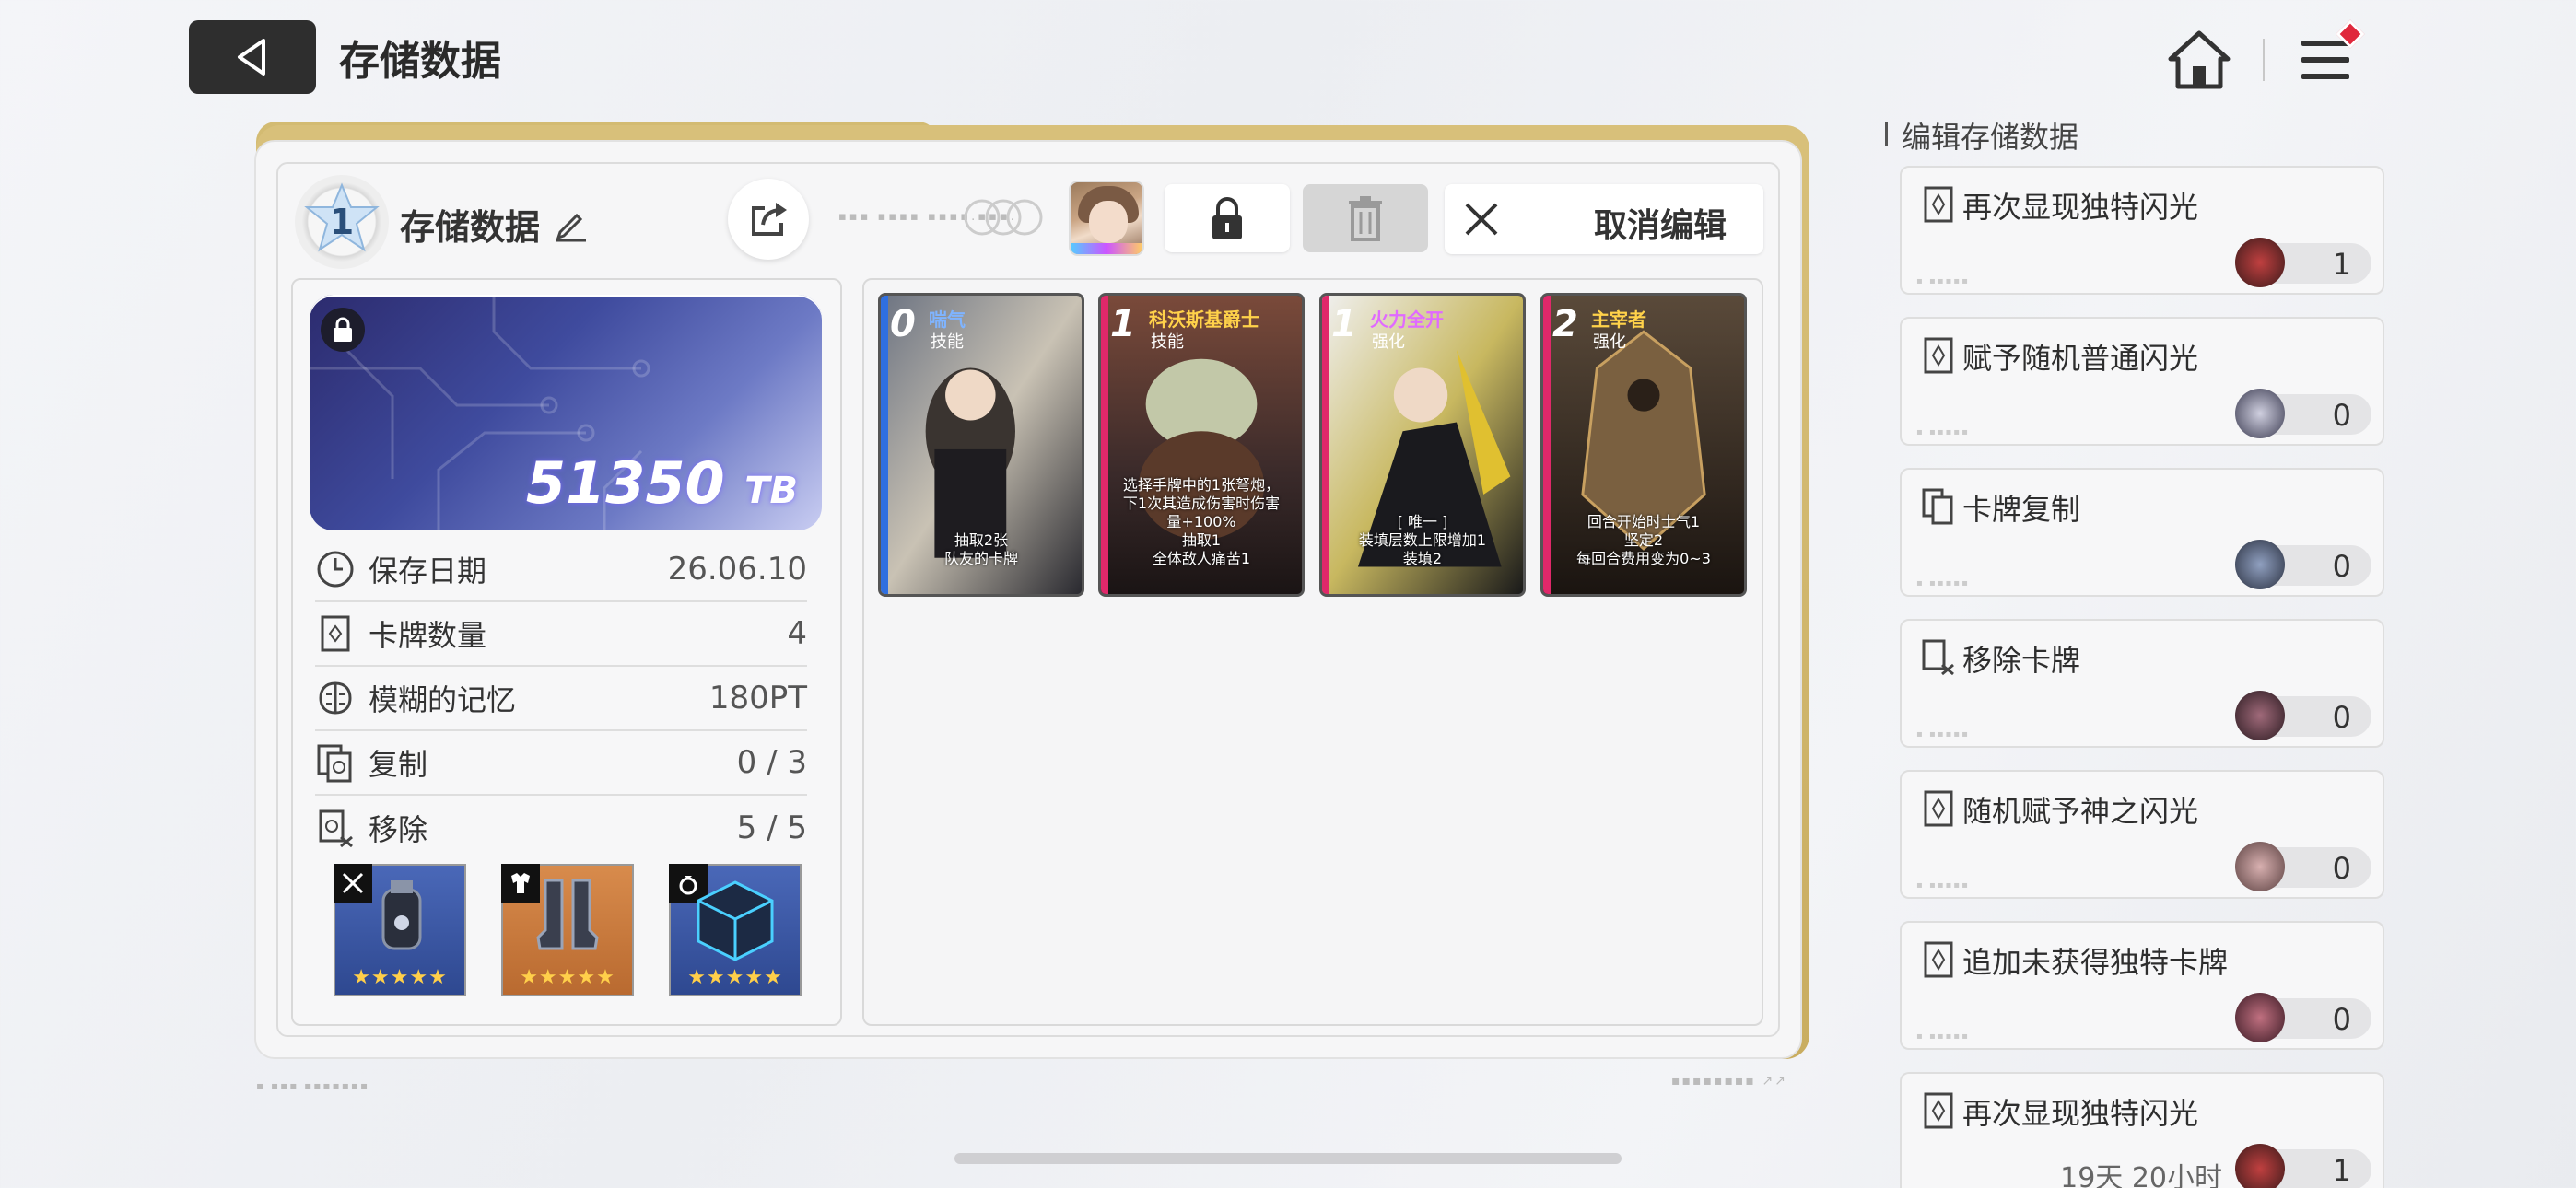  I want to click on lock-button, so click(1227, 218).